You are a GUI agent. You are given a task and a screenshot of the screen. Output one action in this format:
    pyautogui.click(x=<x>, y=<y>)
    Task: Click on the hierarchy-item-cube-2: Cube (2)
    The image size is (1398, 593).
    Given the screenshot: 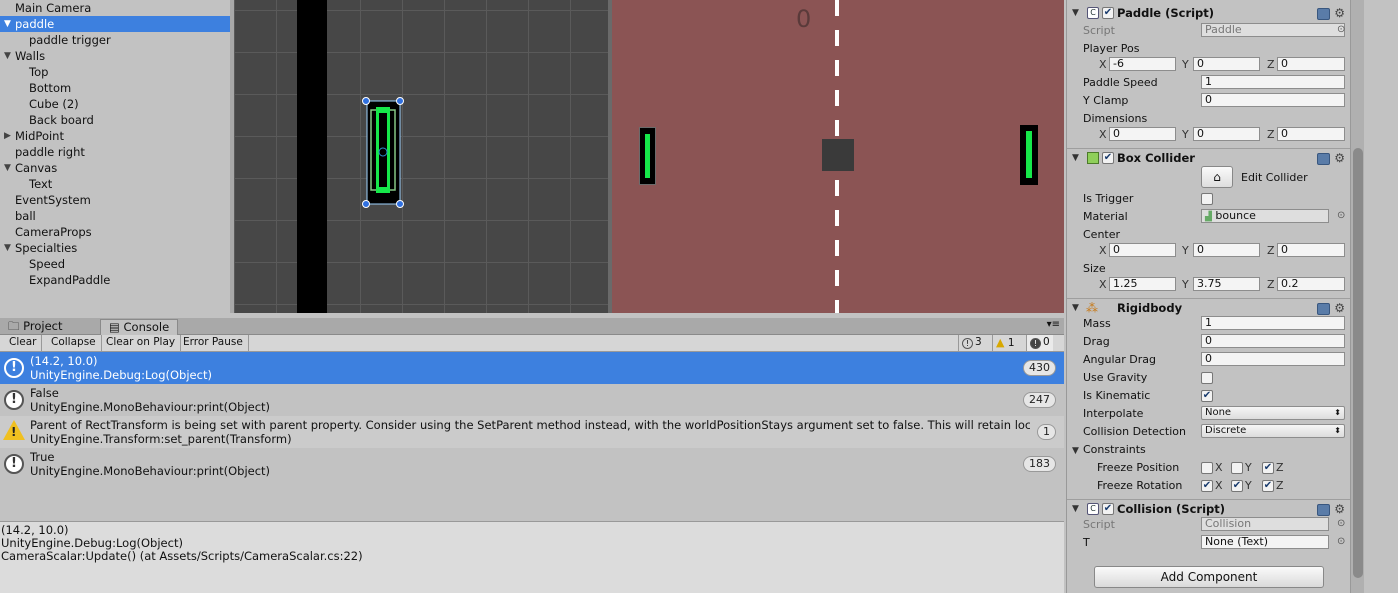 What is the action you would take?
    pyautogui.click(x=115, y=104)
    